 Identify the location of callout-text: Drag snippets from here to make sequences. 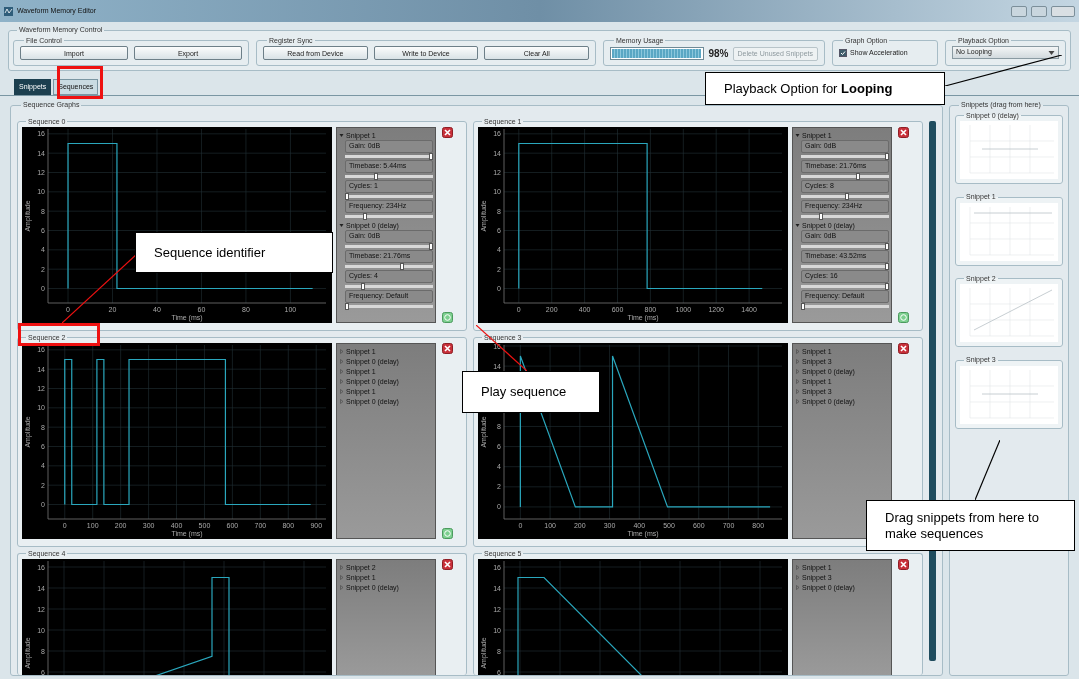
(962, 525).